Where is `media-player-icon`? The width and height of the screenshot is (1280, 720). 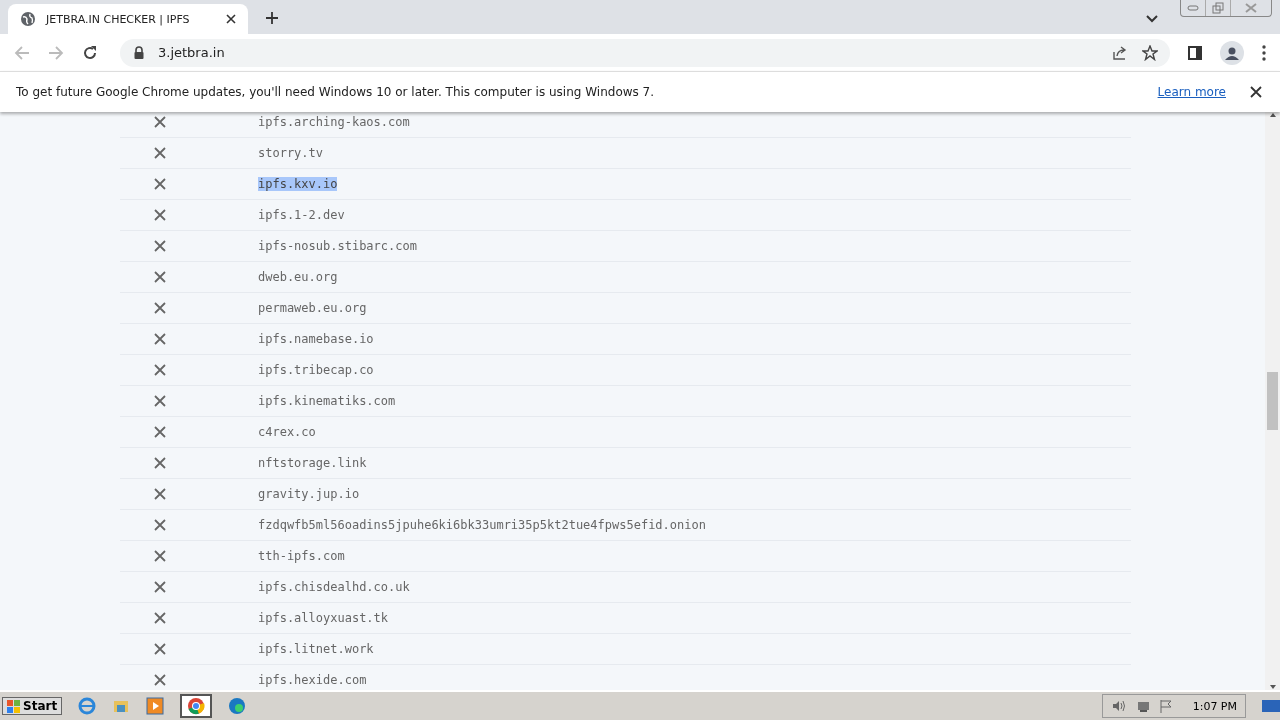 media-player-icon is located at coordinates (155, 706).